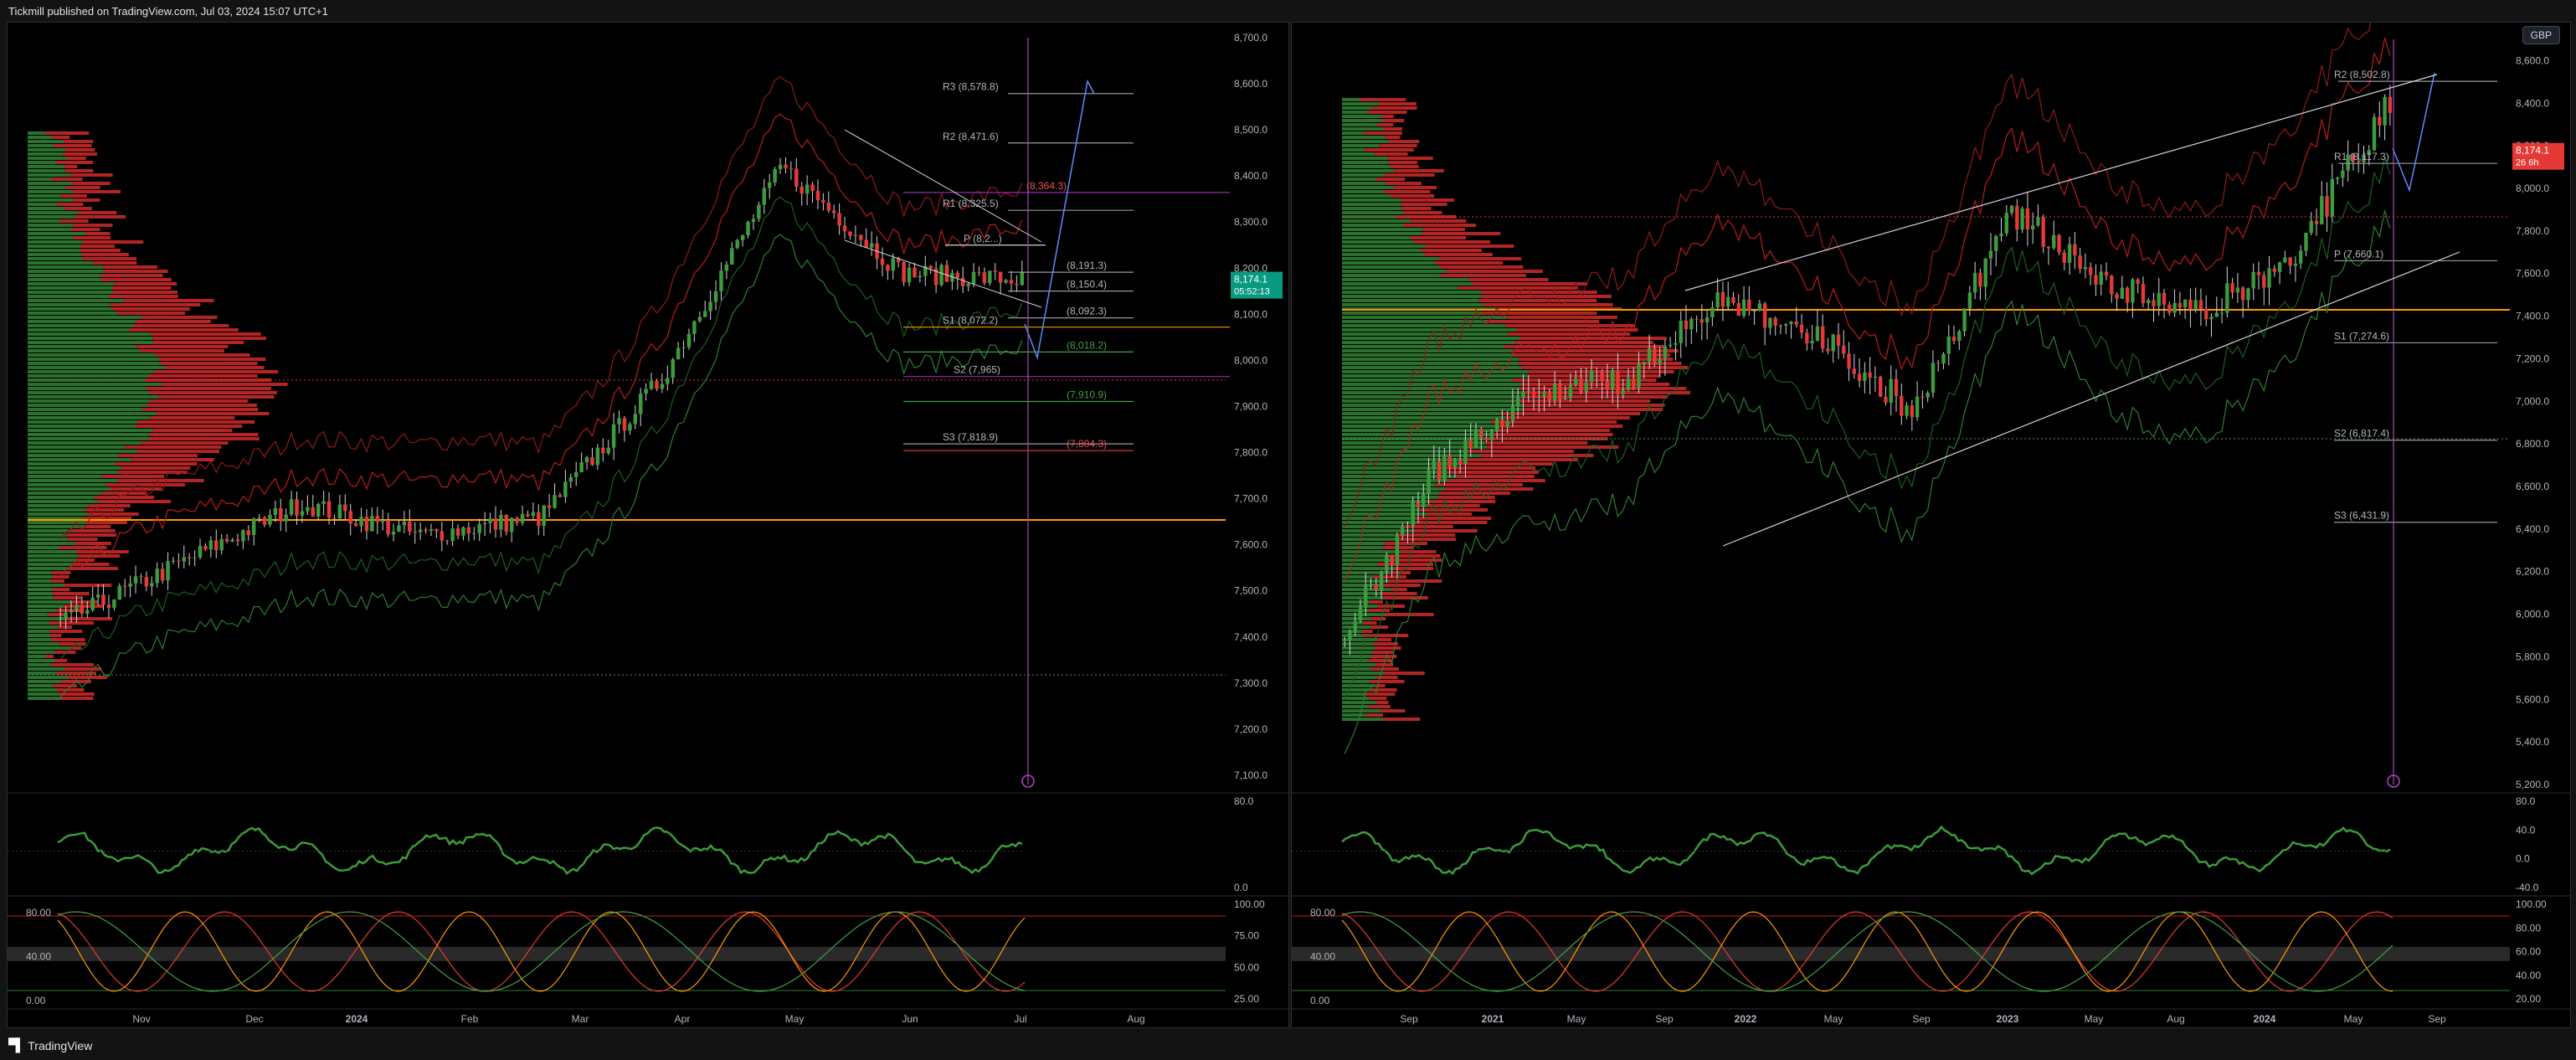  I want to click on pivot-label: (8,364.3), so click(1047, 186).